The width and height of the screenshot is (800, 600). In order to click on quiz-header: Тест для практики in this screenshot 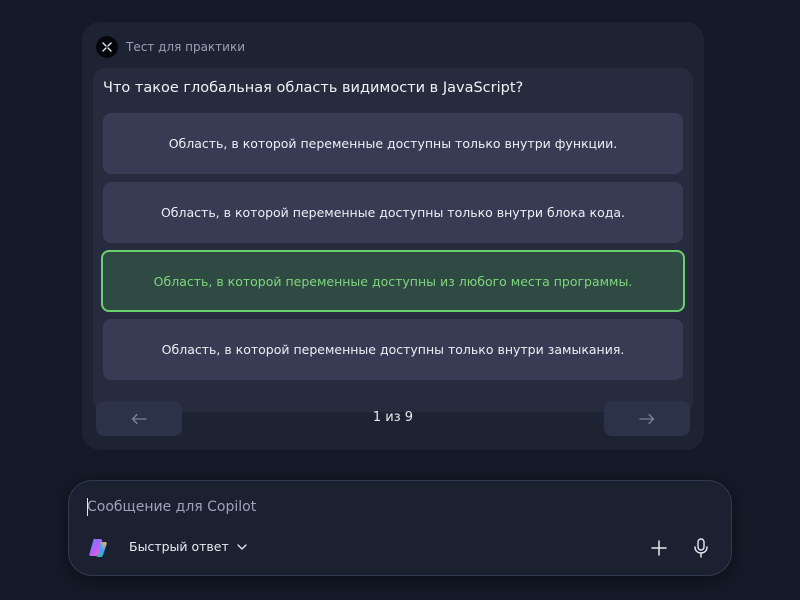, I will do `click(170, 47)`.